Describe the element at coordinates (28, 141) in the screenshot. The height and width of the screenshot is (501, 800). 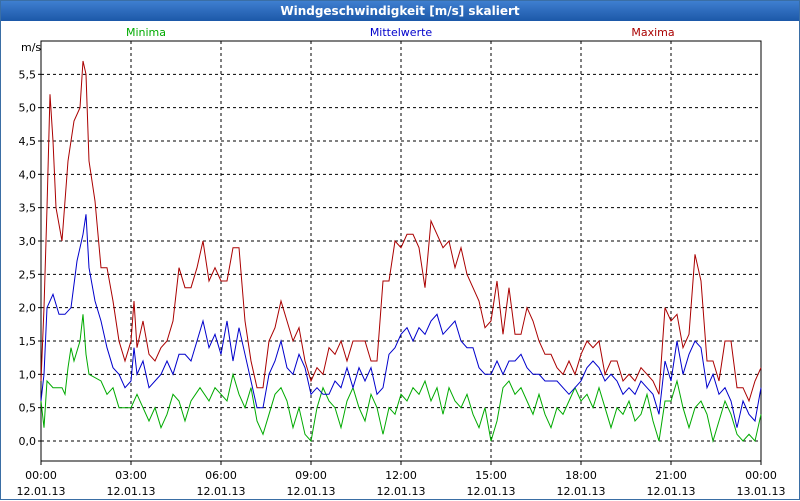
I see `y-tick-label: 4,5` at that location.